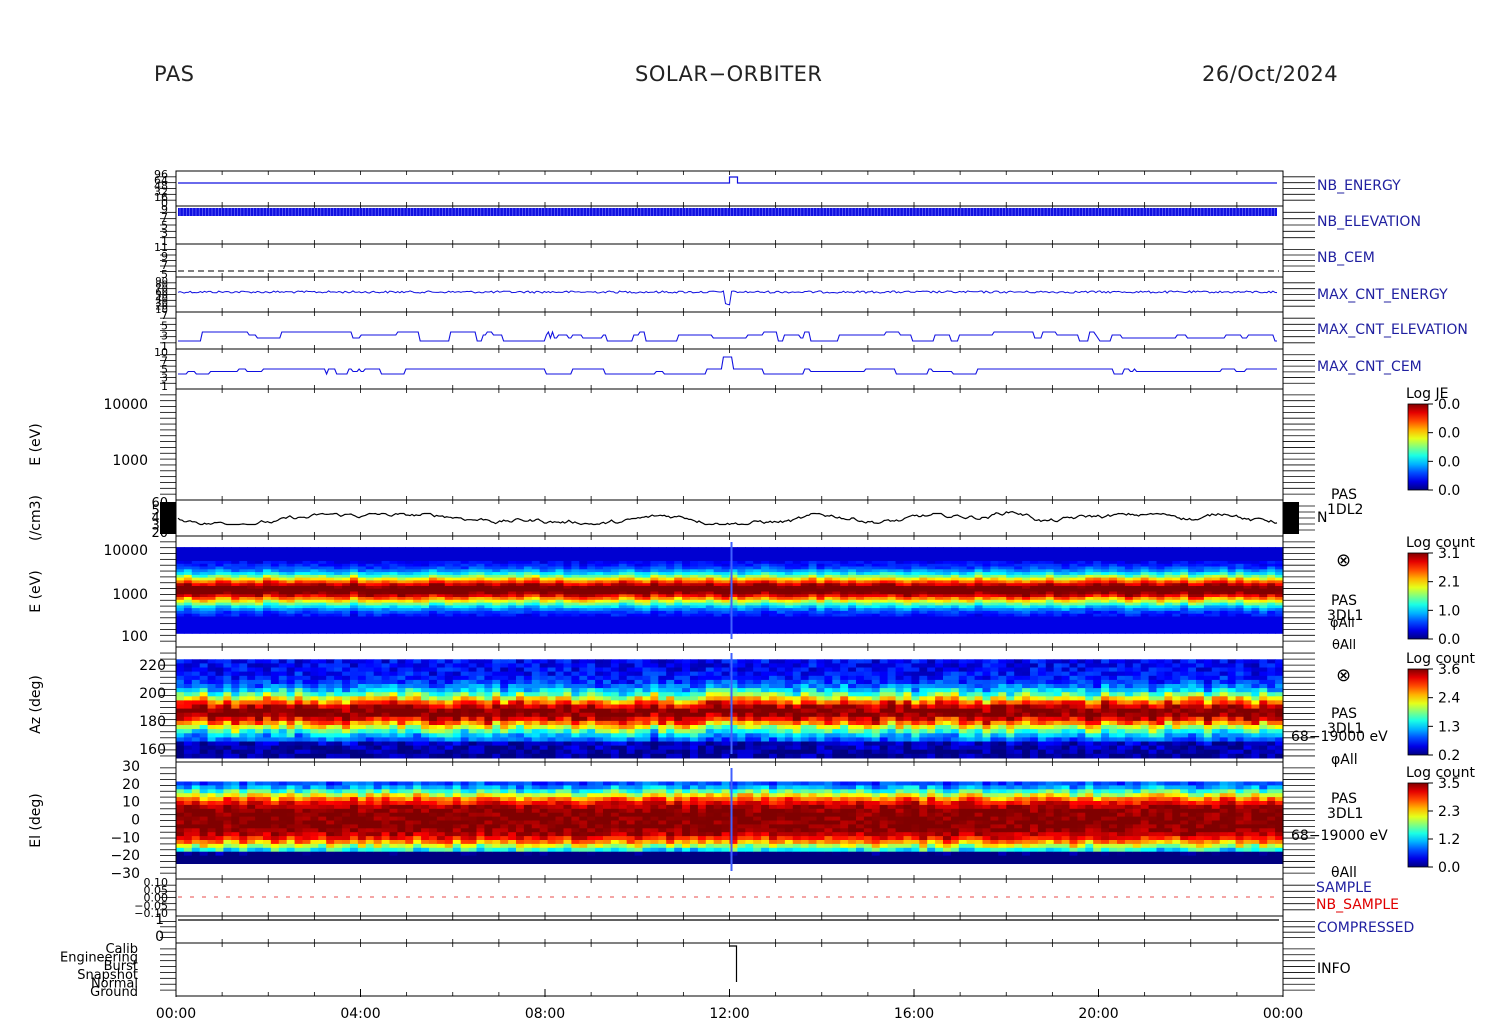  What do you see at coordinates (729, 330) in the screenshot?
I see `max-cnt-elevation-border` at bounding box center [729, 330].